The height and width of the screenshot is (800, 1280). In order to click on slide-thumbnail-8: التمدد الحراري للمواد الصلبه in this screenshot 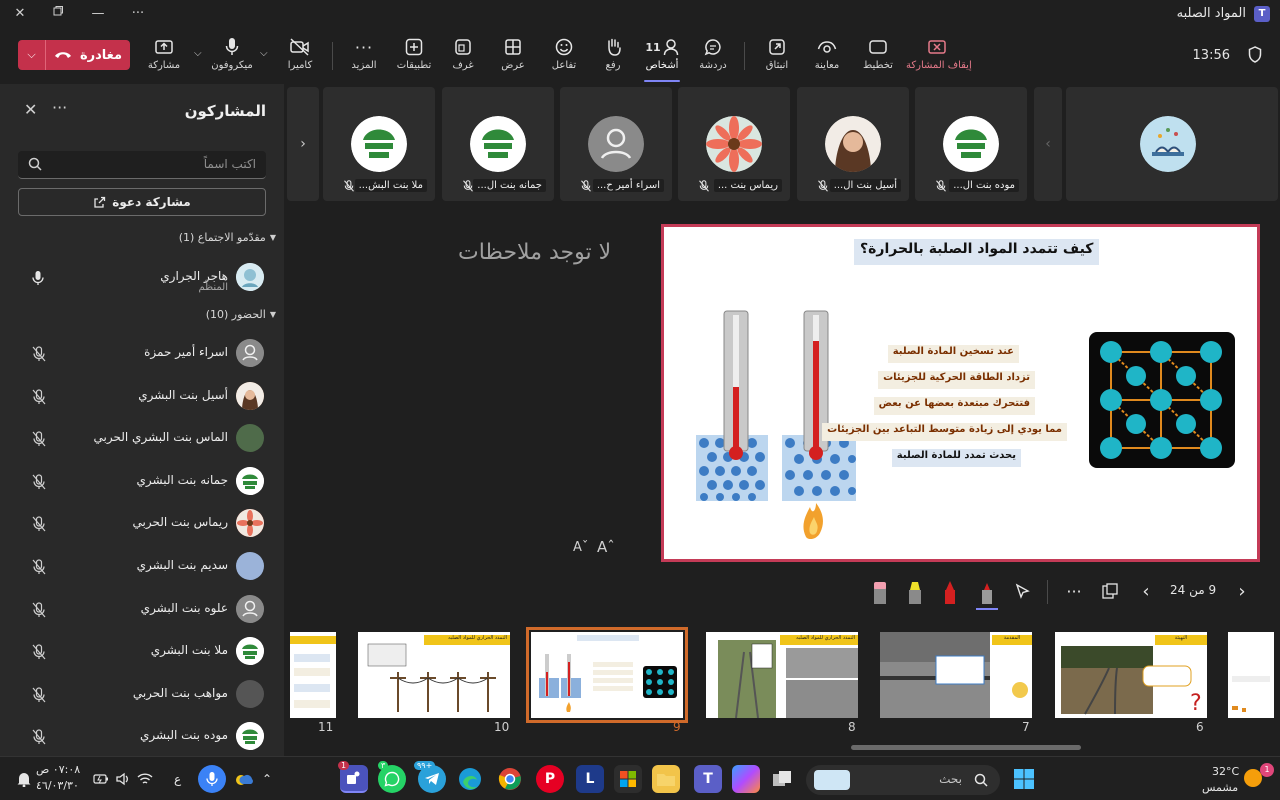, I will do `click(782, 675)`.